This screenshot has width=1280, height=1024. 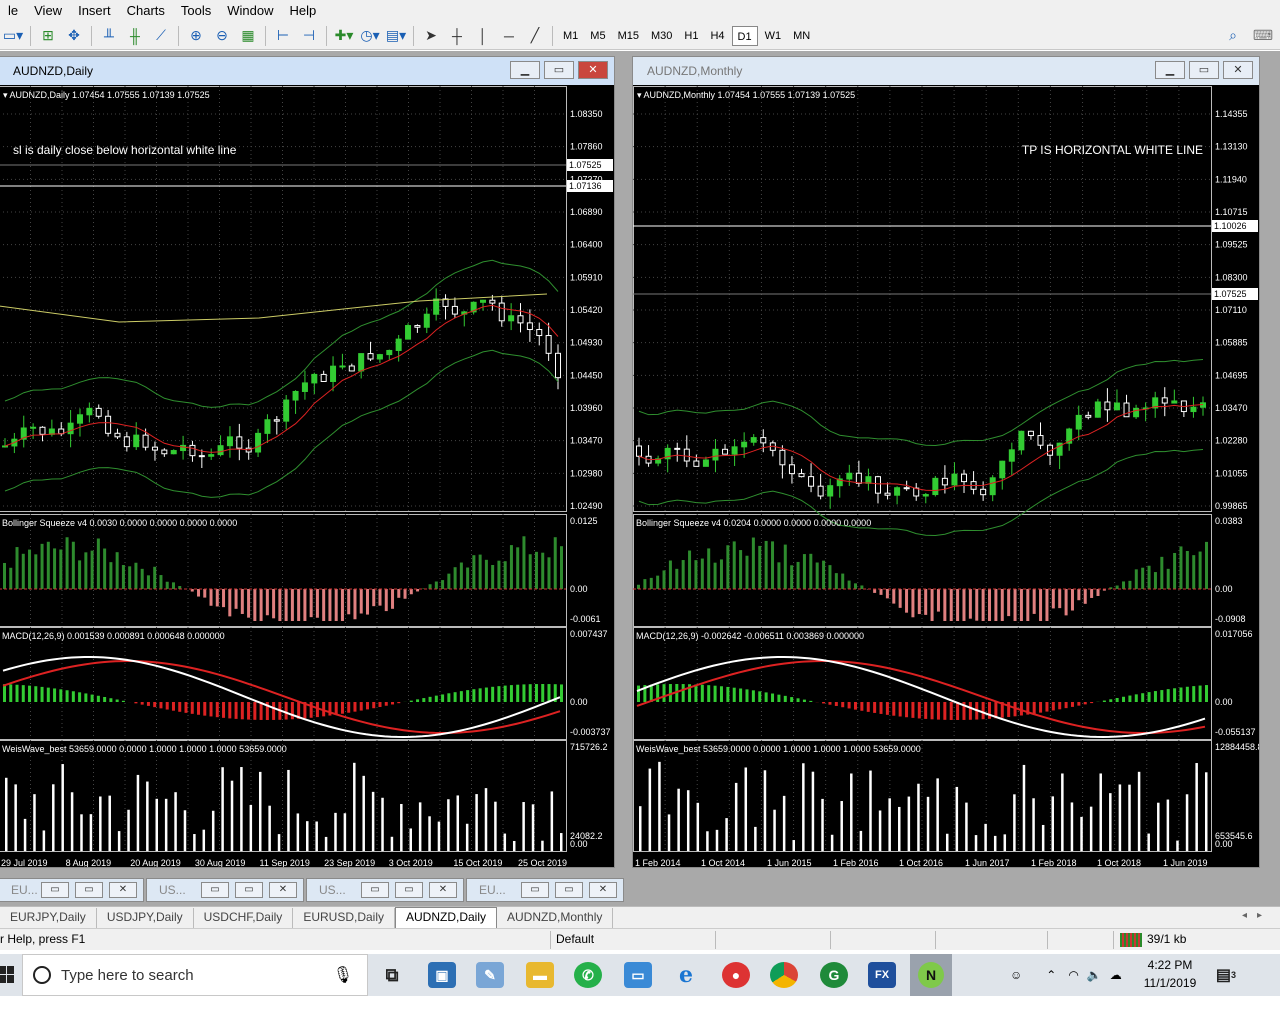 I want to click on menu-tools: Tools, so click(x=196, y=11).